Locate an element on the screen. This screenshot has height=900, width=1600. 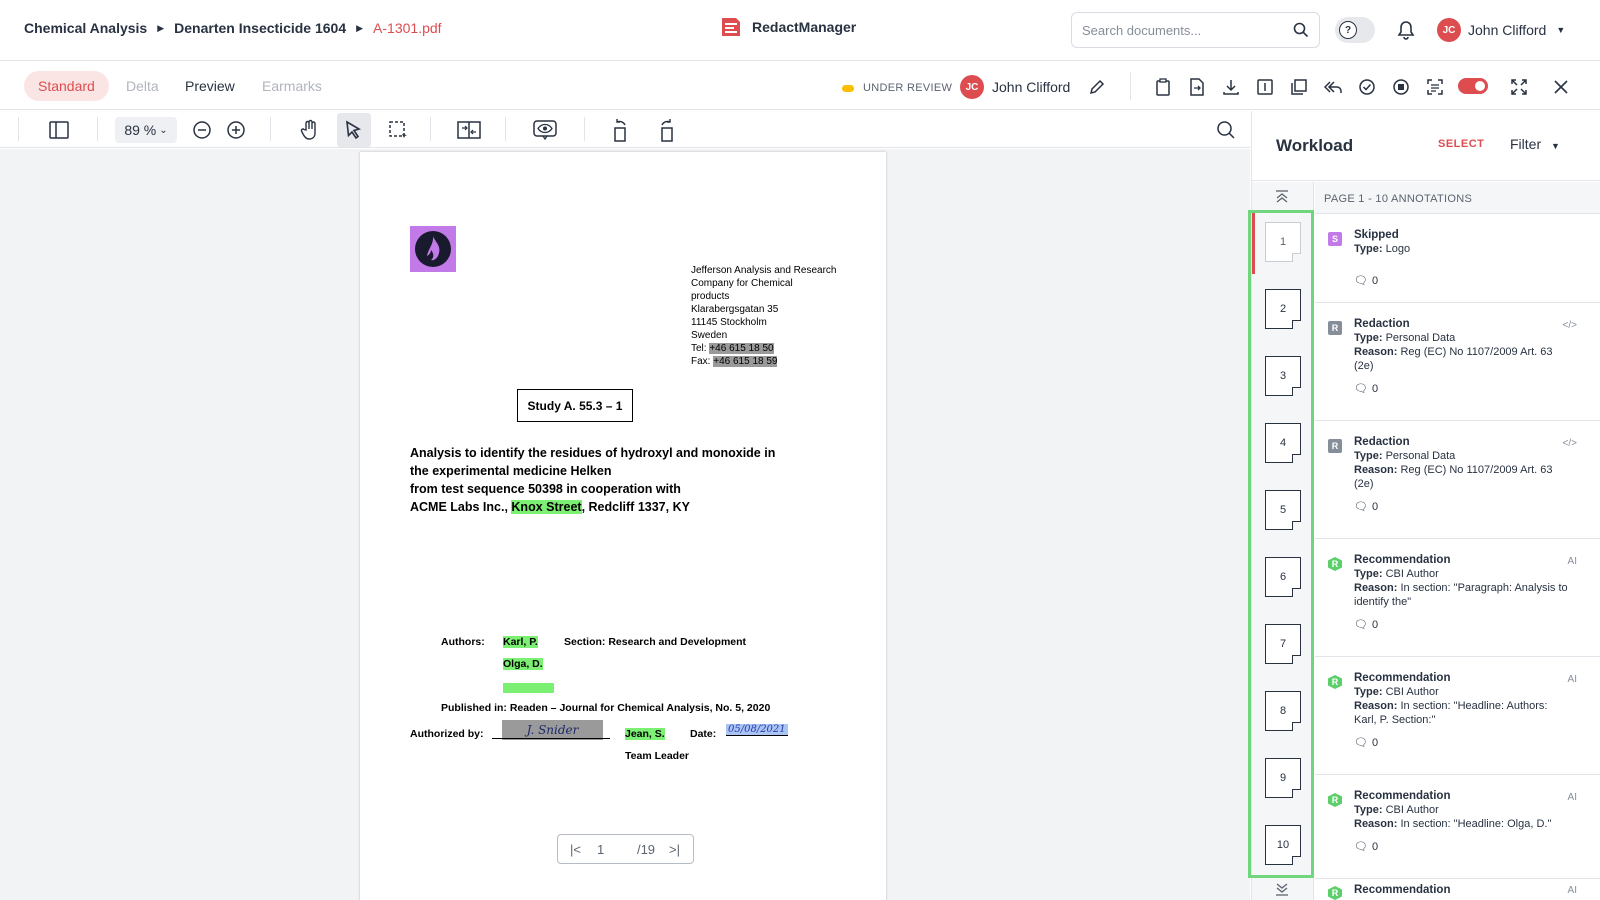
scroll-to-top-icon is located at coordinates (1282, 197).